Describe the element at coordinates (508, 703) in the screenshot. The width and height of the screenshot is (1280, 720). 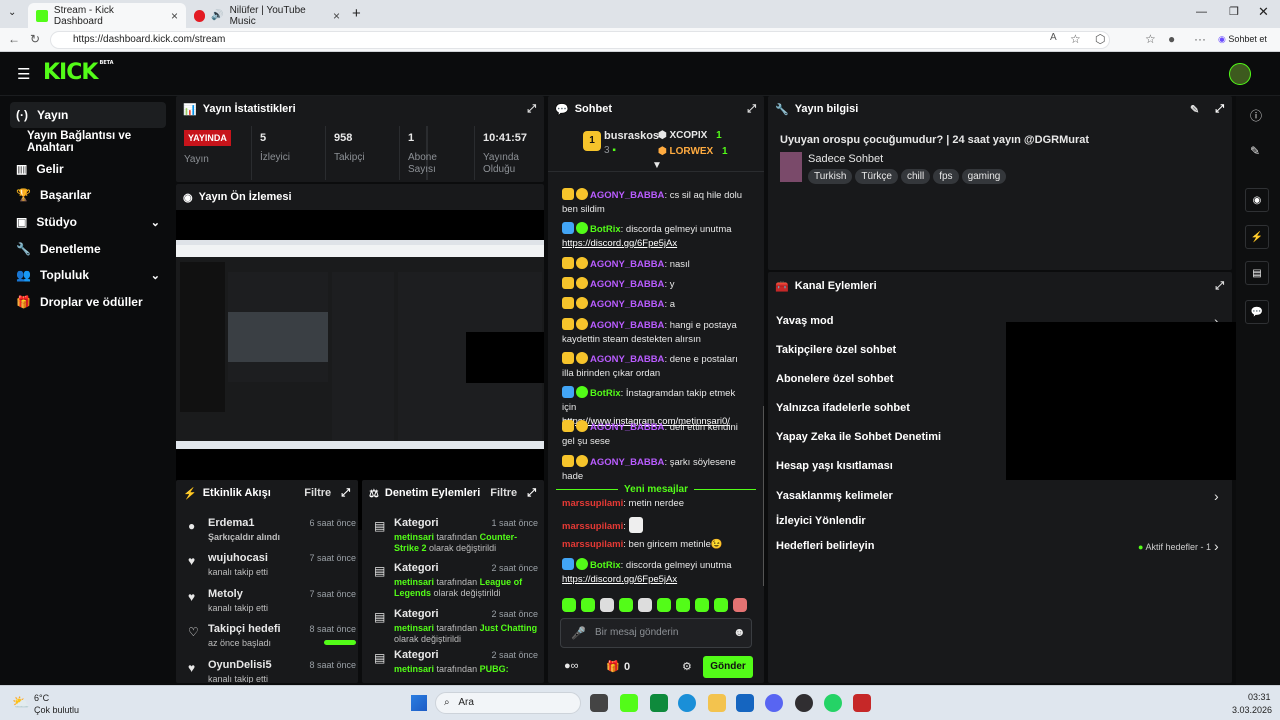
I see `taskbar-search: ⌕ Ara` at that location.